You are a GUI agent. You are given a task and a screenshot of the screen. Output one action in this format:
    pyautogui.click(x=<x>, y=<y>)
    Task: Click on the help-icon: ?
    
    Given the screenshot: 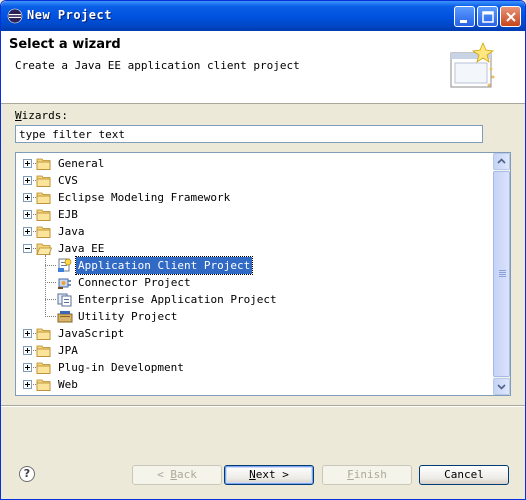 What is the action you would take?
    pyautogui.click(x=27, y=473)
    